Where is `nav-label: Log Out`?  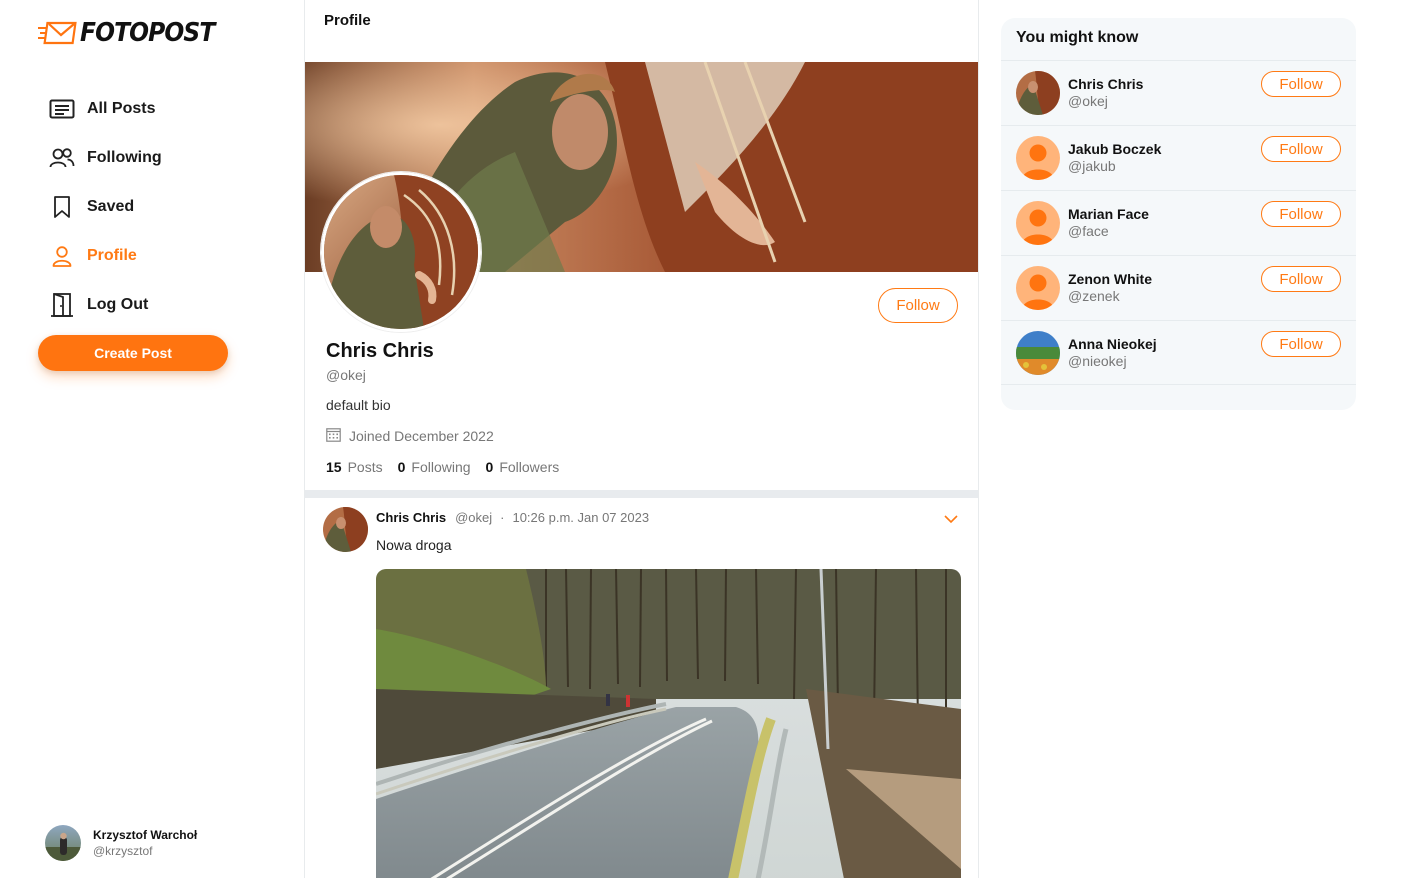 nav-label: Log Out is located at coordinates (118, 304).